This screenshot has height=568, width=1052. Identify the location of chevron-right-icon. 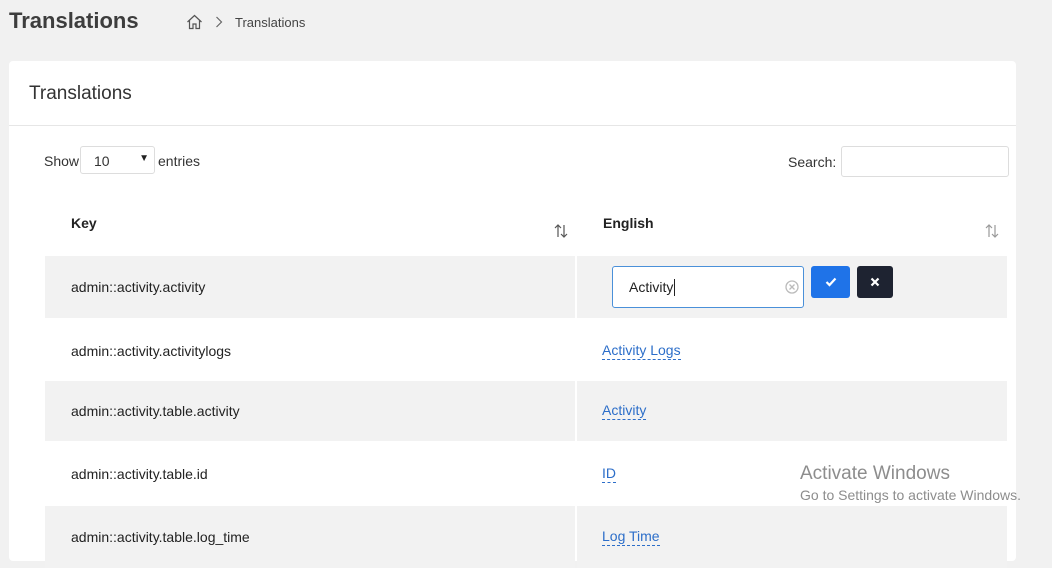
(219, 22).